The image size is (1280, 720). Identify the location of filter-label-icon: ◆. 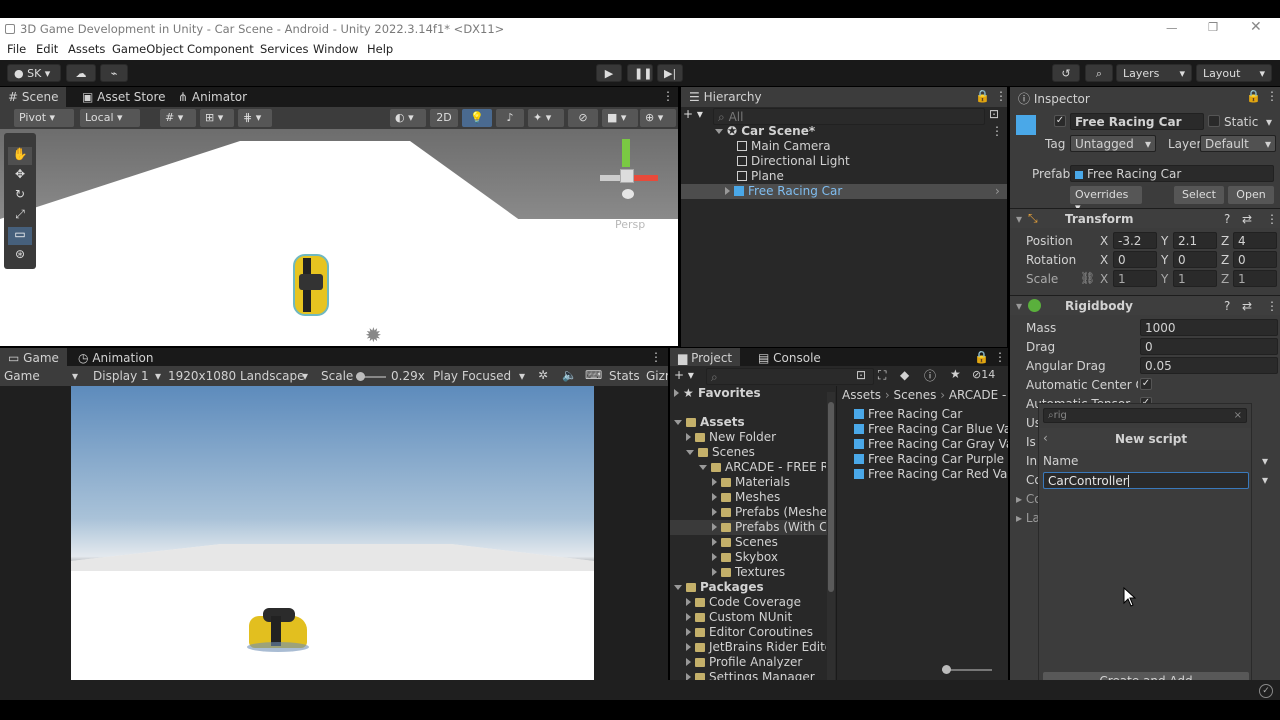
(904, 375).